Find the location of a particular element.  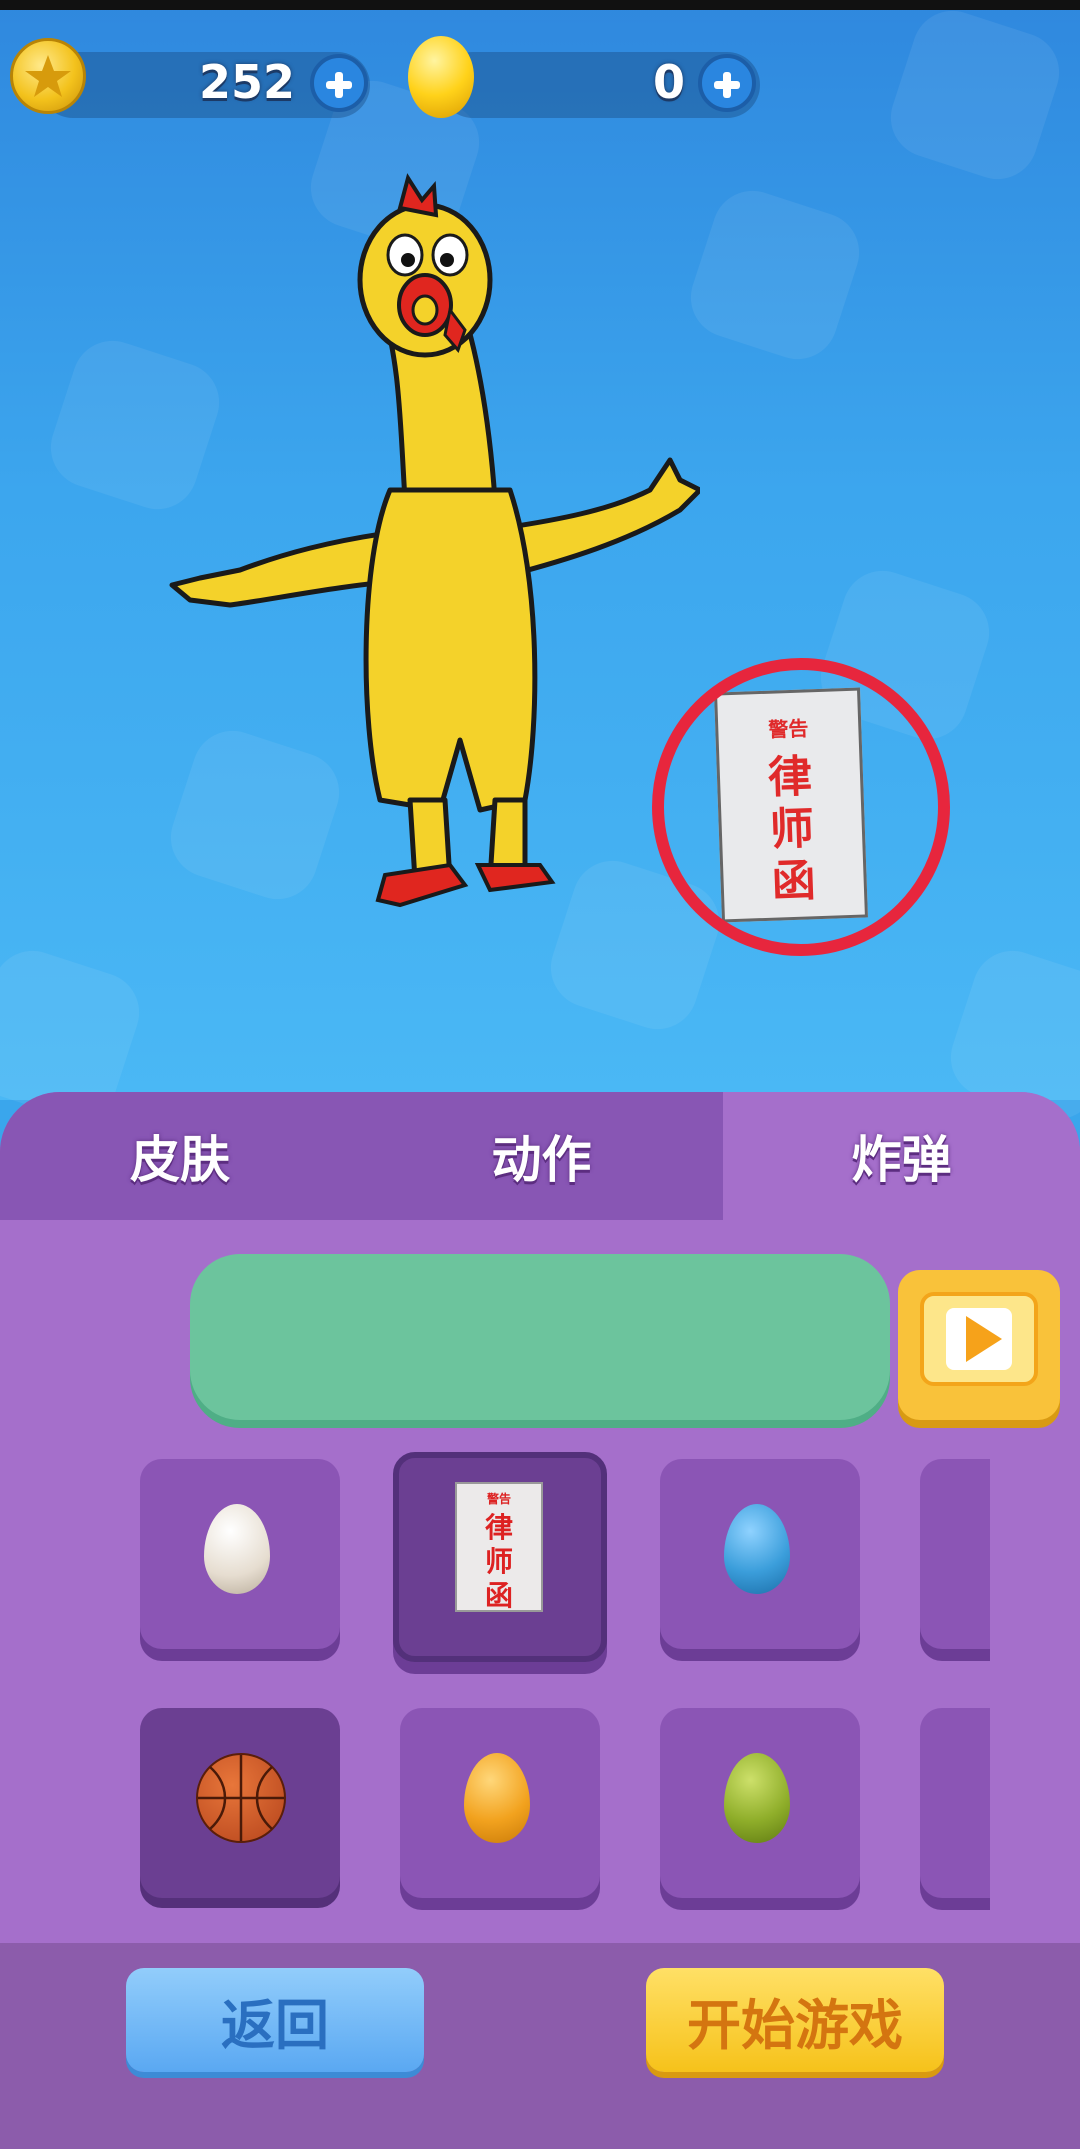

blue-egg-icon is located at coordinates (757, 1549).